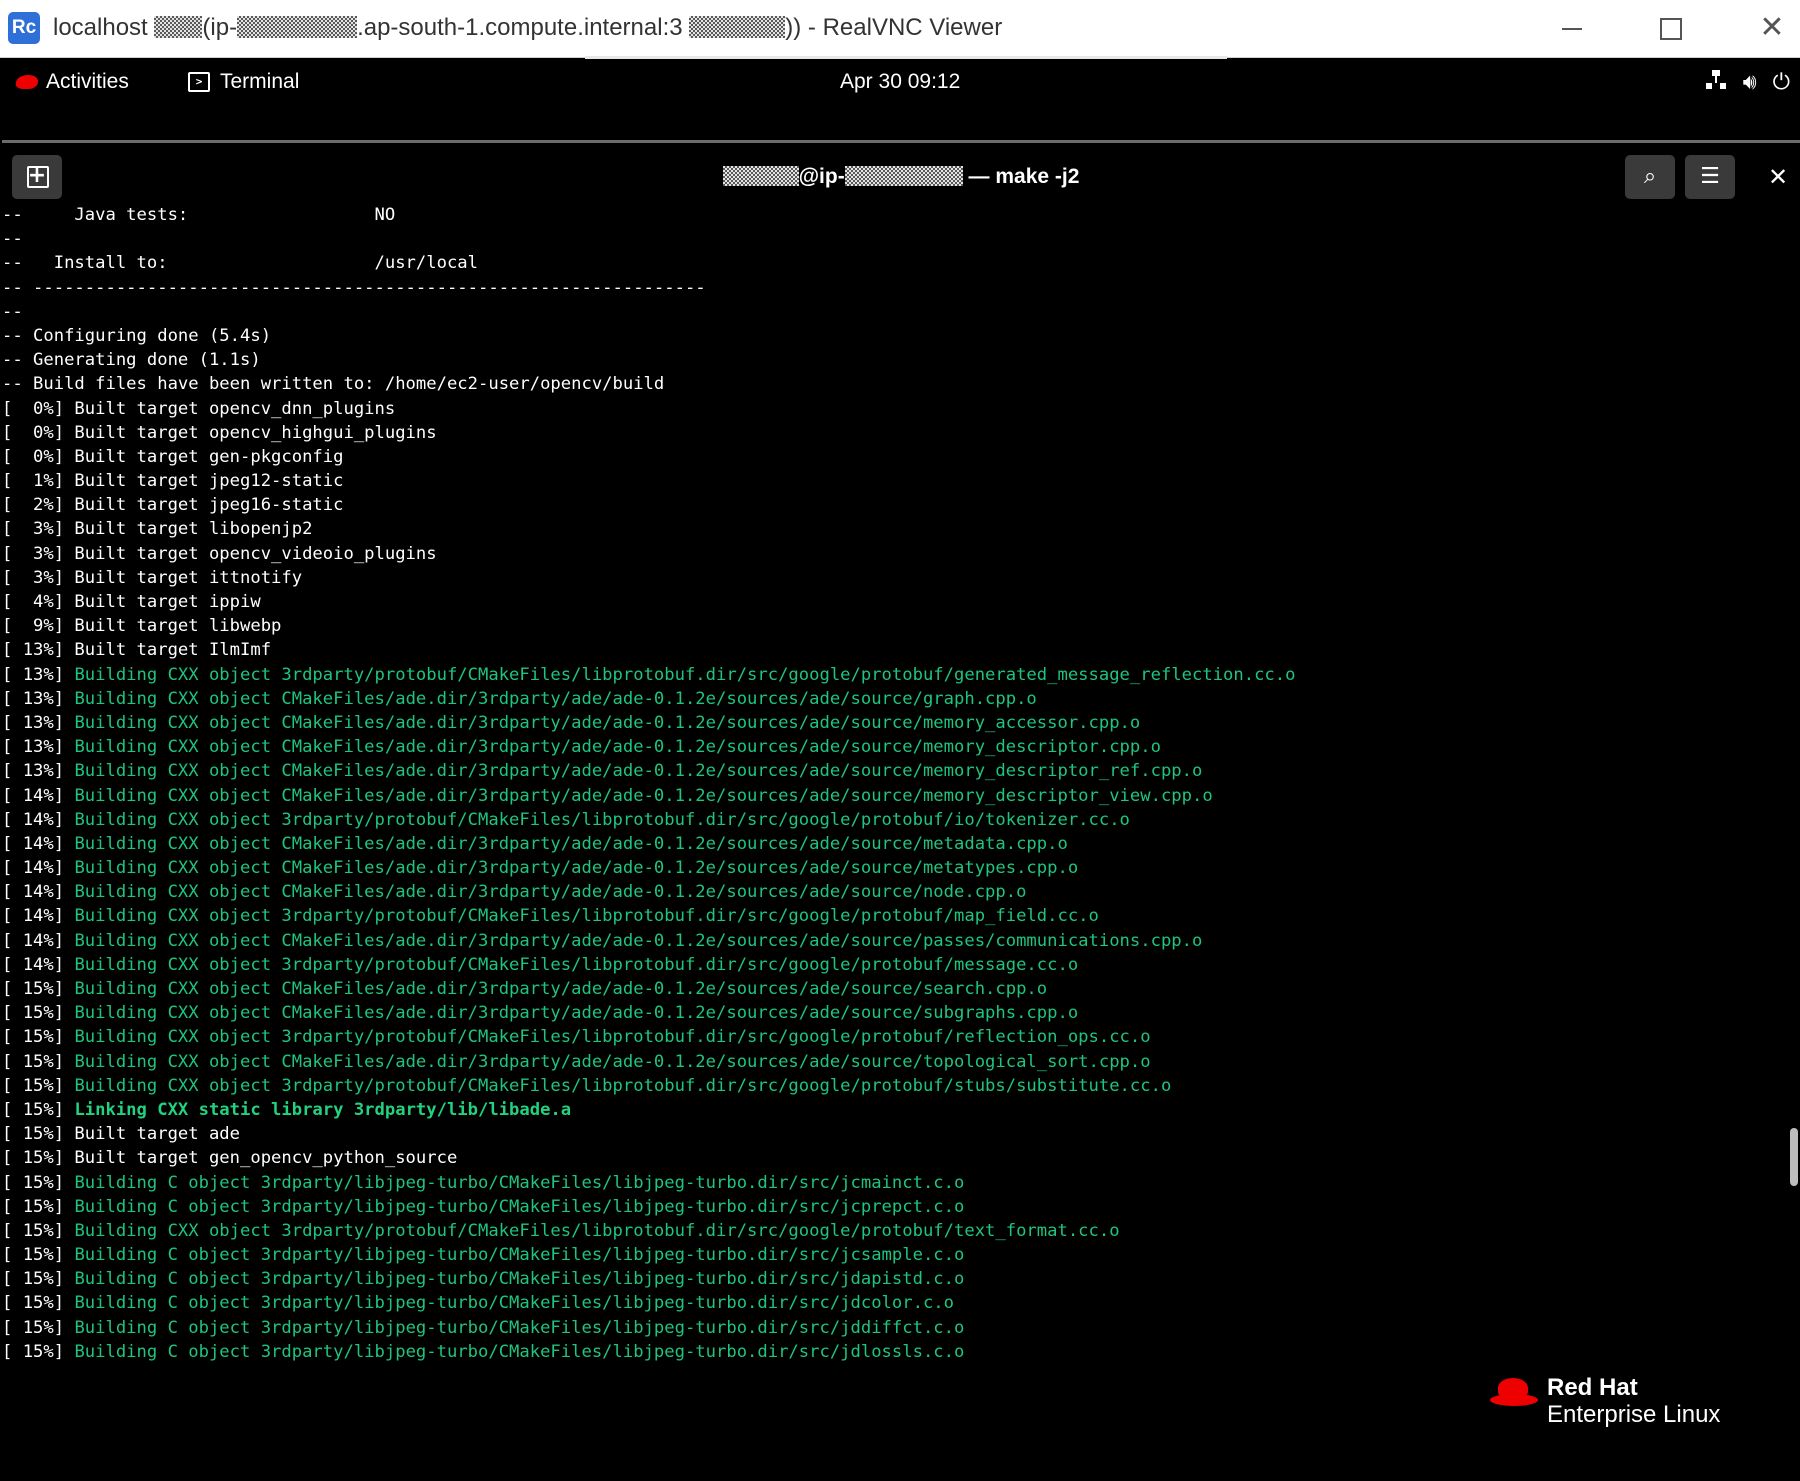 Image resolution: width=1800 pixels, height=1481 pixels. I want to click on gnome-top-bar: Activities > Terminal Apr 30 09:12 🔊︎ ⏻, so click(900, 81).